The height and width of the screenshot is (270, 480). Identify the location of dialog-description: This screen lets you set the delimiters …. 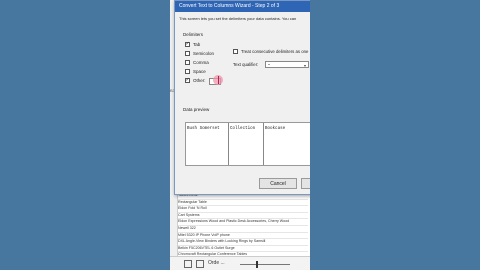
(238, 18).